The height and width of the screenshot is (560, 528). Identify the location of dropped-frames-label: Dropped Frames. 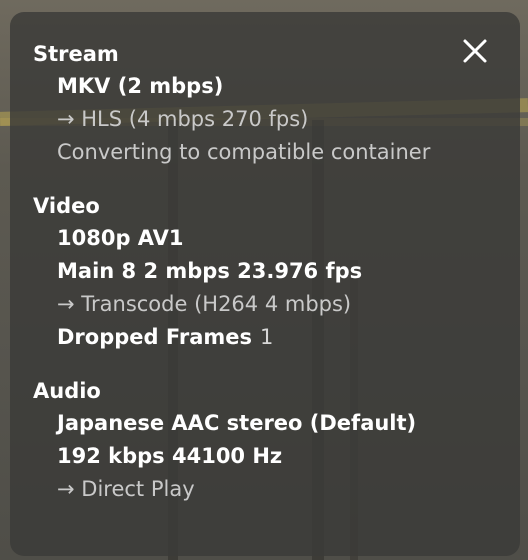
(155, 337).